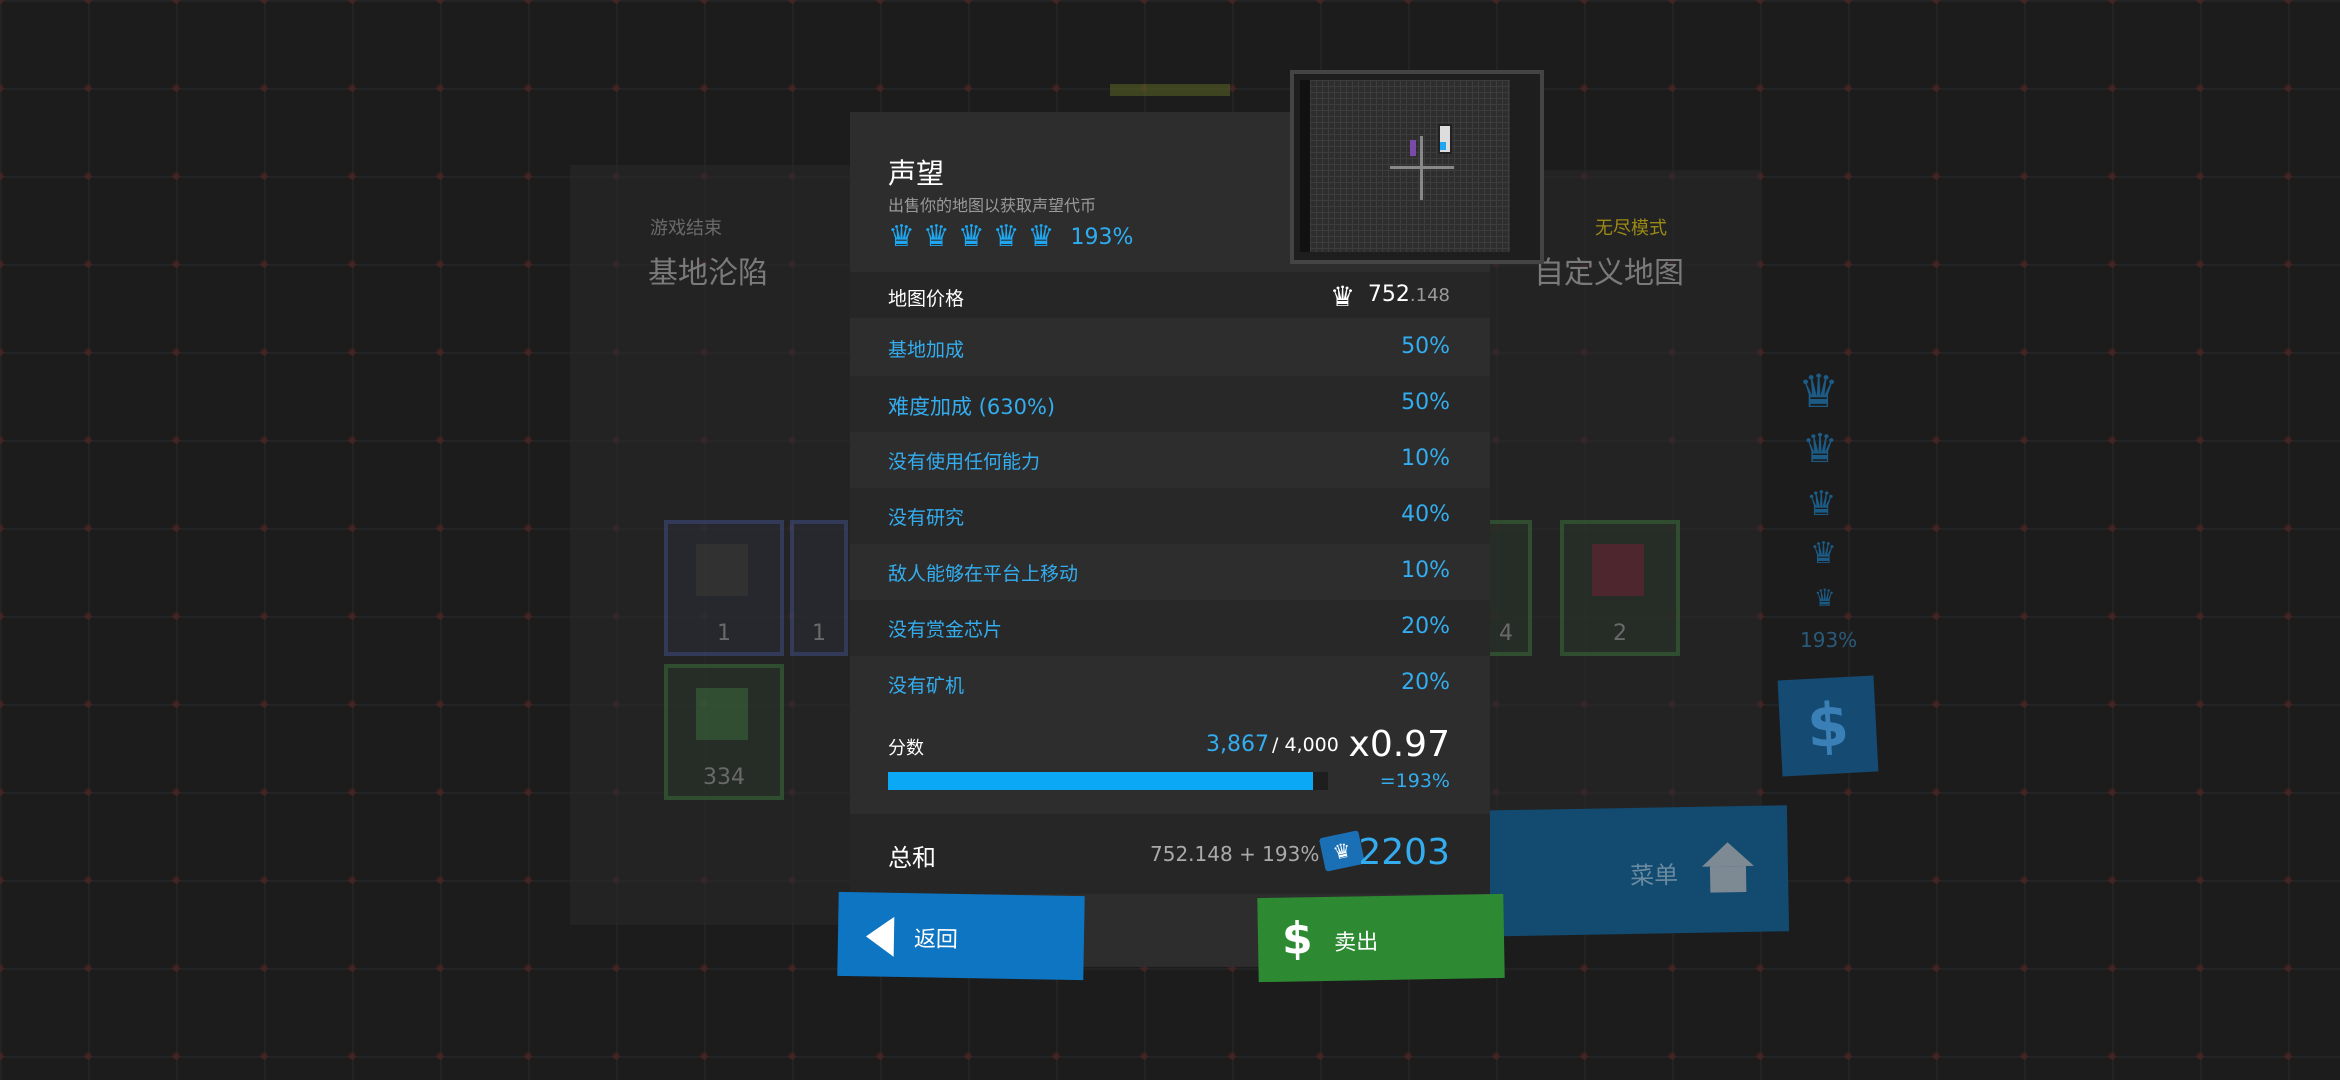  I want to click on back-label: 返回, so click(936, 940).